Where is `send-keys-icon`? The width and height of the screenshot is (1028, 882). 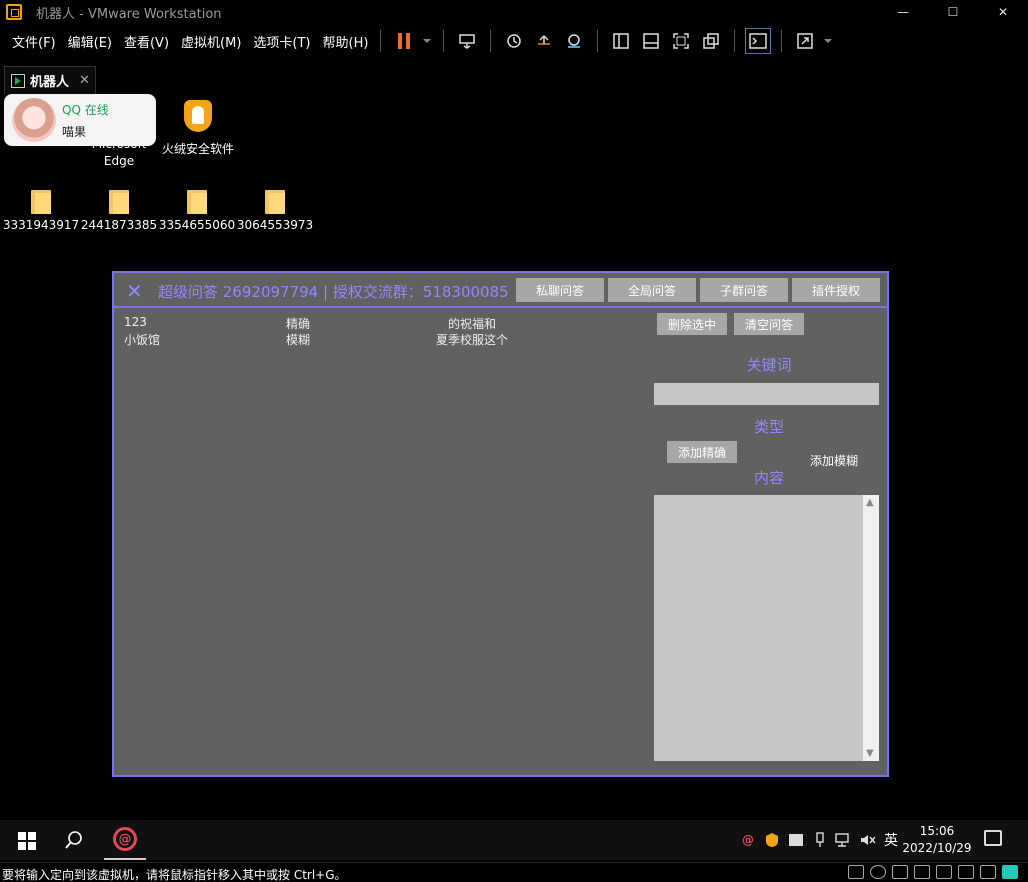
send-keys-icon is located at coordinates (467, 41).